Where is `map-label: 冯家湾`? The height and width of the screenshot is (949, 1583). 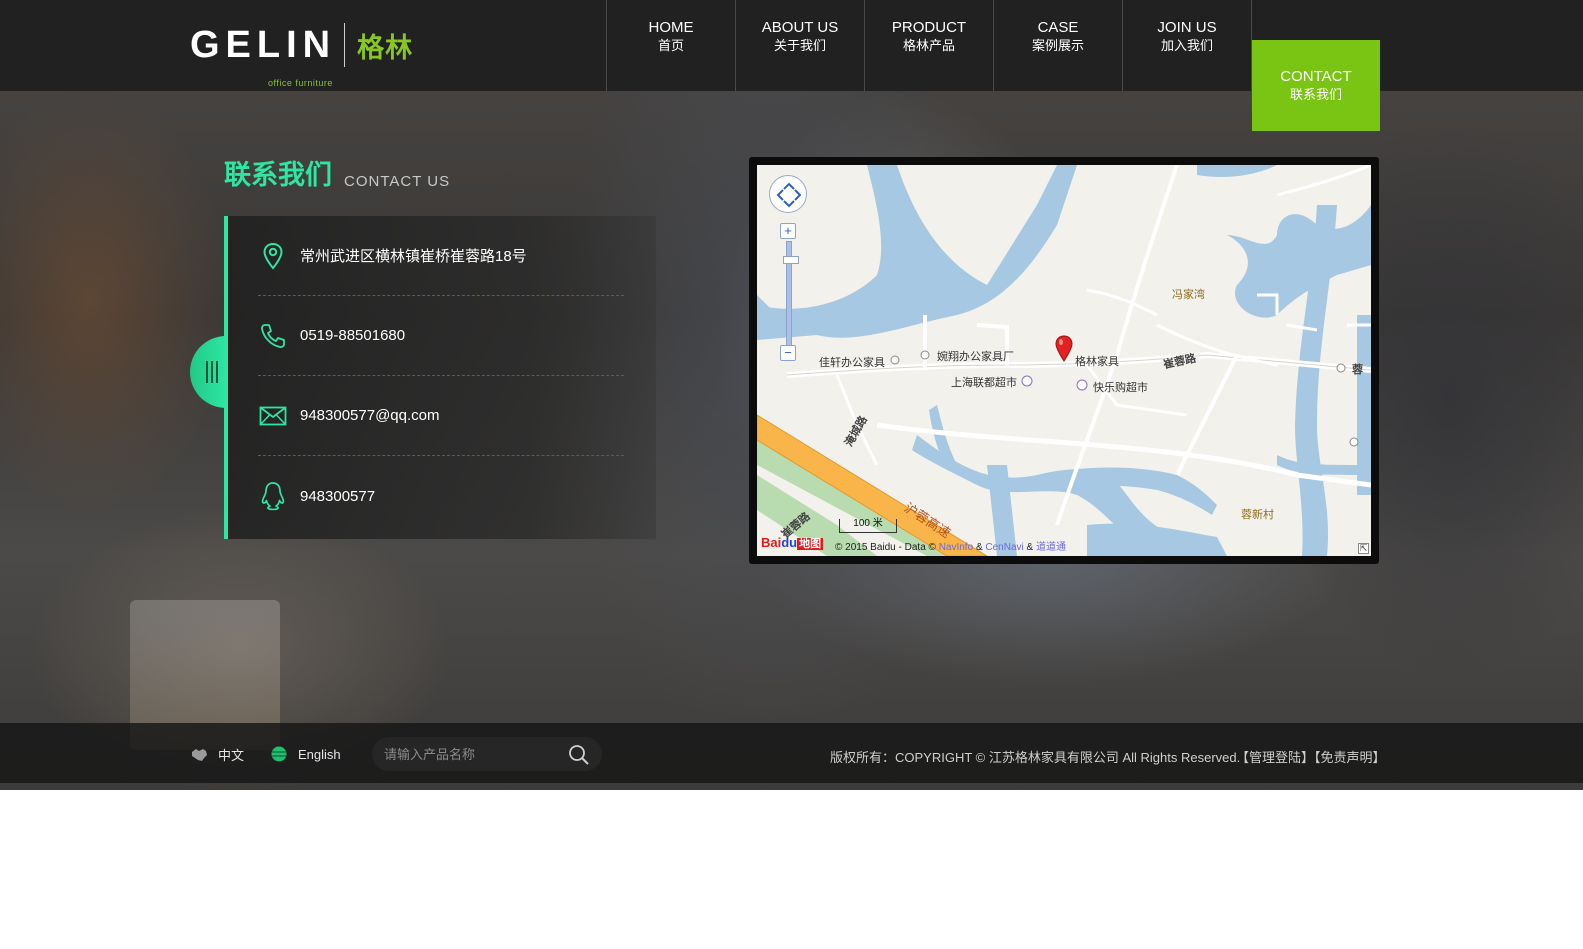
map-label: 冯家湾 is located at coordinates (1188, 295).